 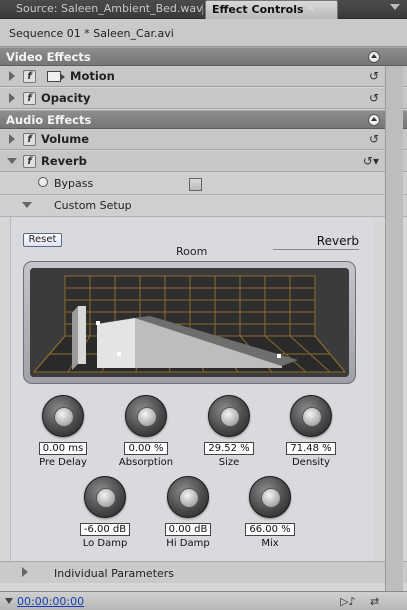 What do you see at coordinates (105, 497) in the screenshot?
I see `lo-damp-dial` at bounding box center [105, 497].